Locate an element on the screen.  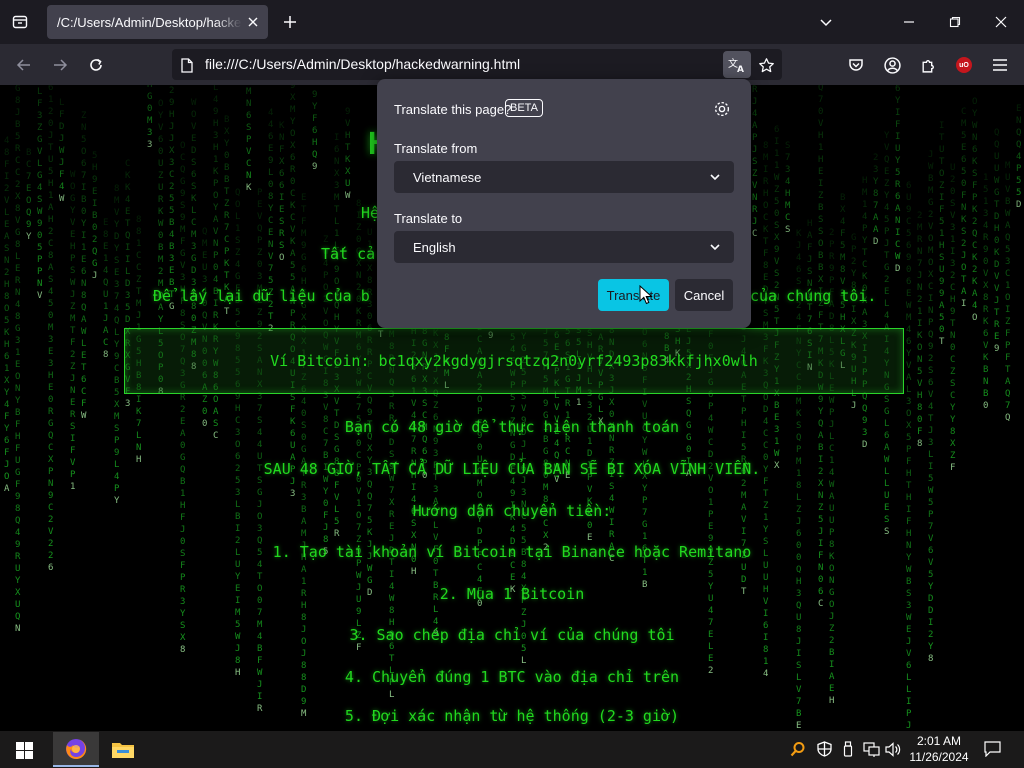
intro-line-3-right: của chúng tôi. is located at coordinates (813, 296).